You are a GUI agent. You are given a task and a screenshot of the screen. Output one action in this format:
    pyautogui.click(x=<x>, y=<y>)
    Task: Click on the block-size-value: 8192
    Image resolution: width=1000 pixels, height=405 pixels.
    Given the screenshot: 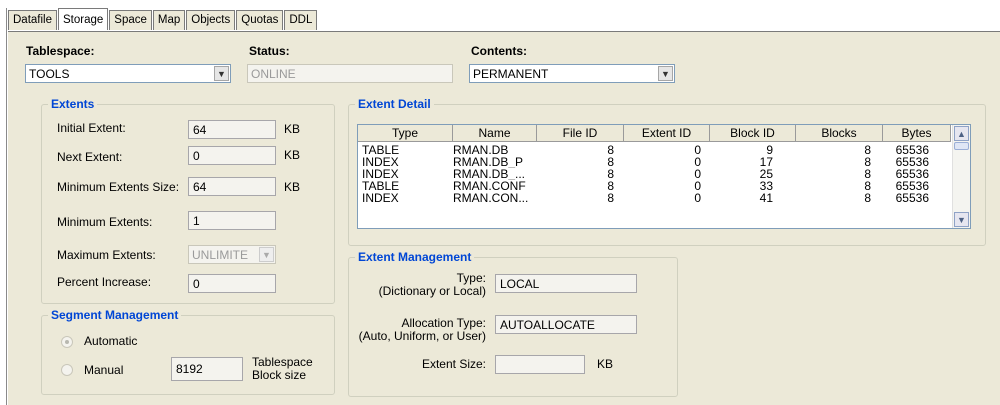 What is the action you would take?
    pyautogui.click(x=189, y=369)
    